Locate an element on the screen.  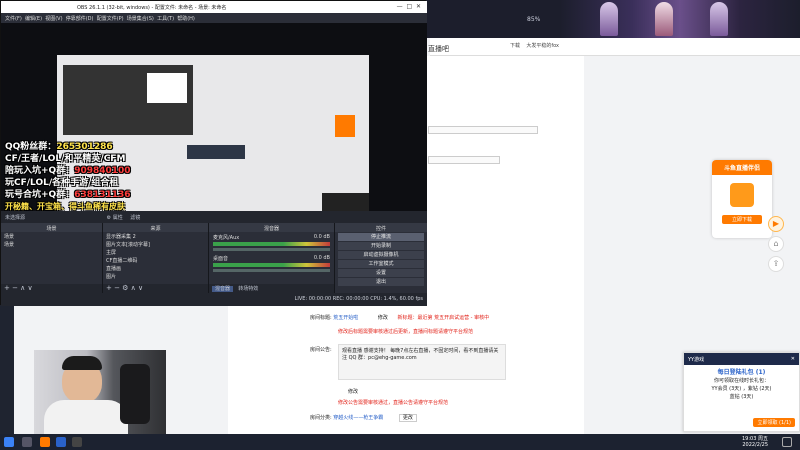
menu-tools: 工具(T) is located at coordinates (165, 19).